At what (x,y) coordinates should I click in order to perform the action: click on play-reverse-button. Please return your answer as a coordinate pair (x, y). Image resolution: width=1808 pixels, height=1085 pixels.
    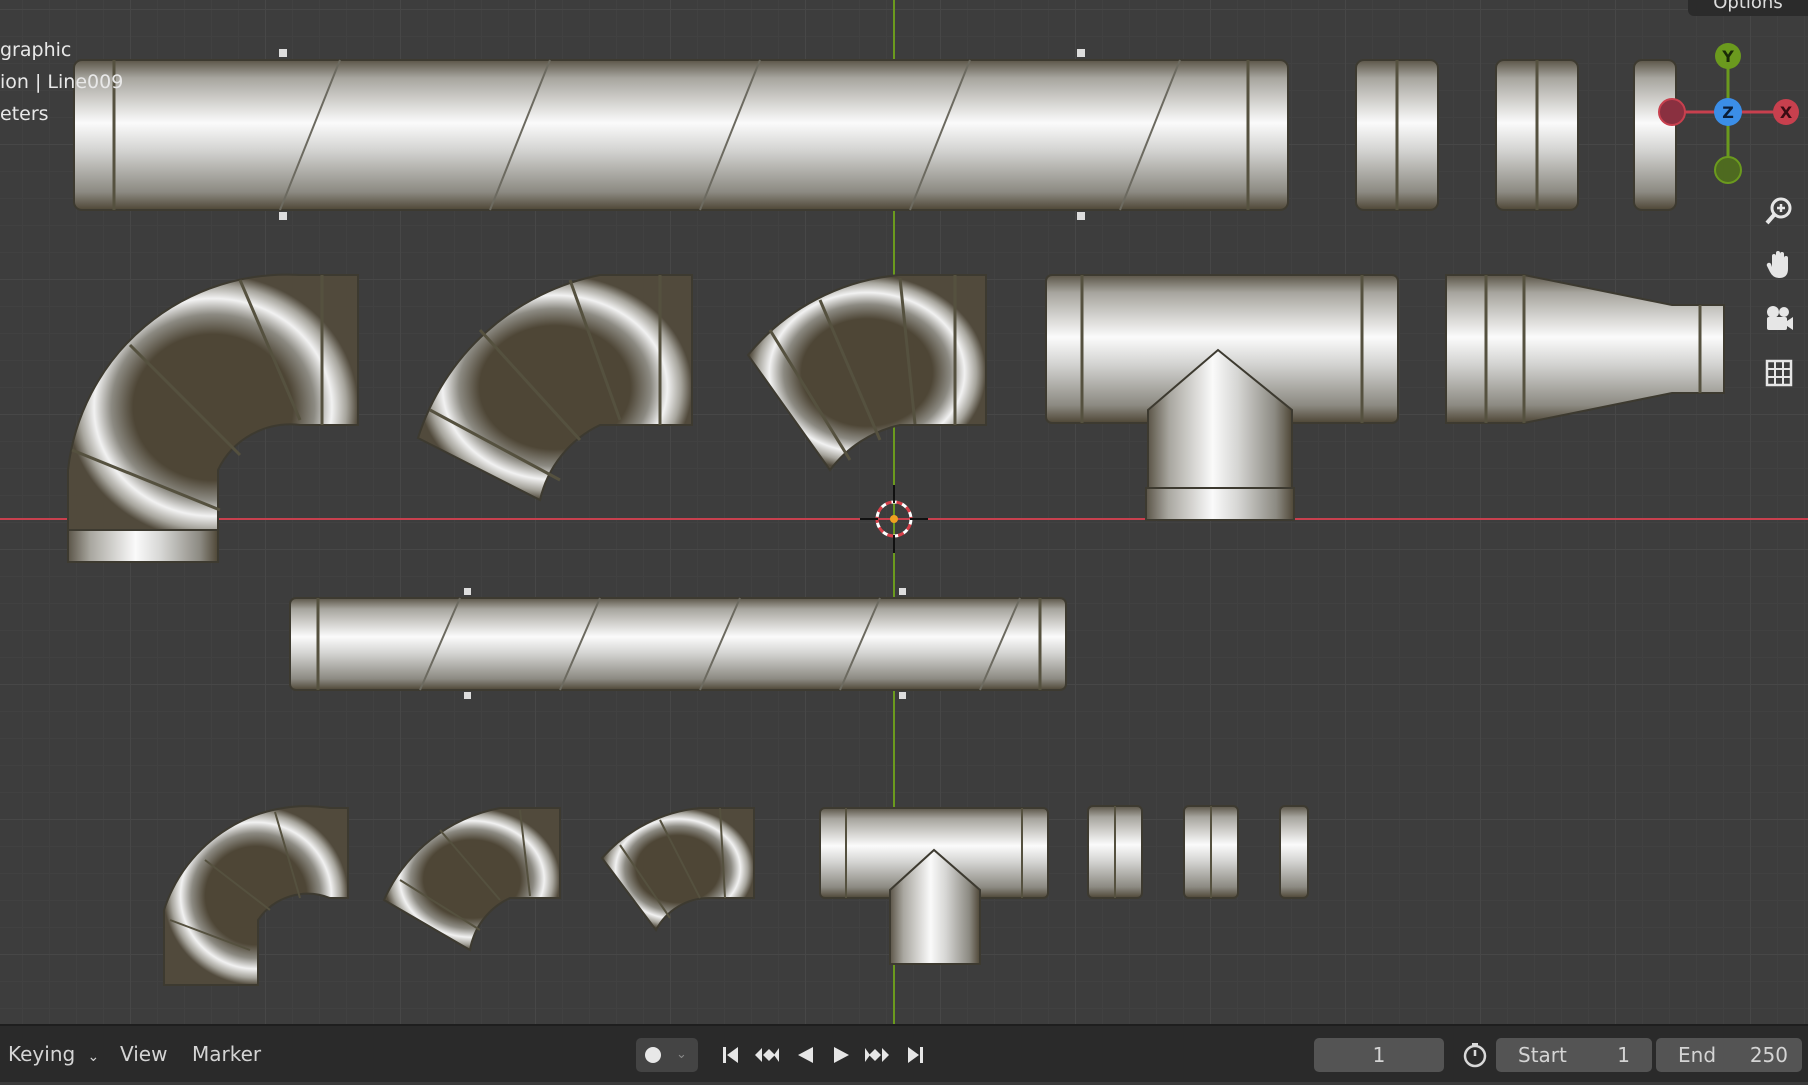
    Looking at the image, I should click on (805, 1055).